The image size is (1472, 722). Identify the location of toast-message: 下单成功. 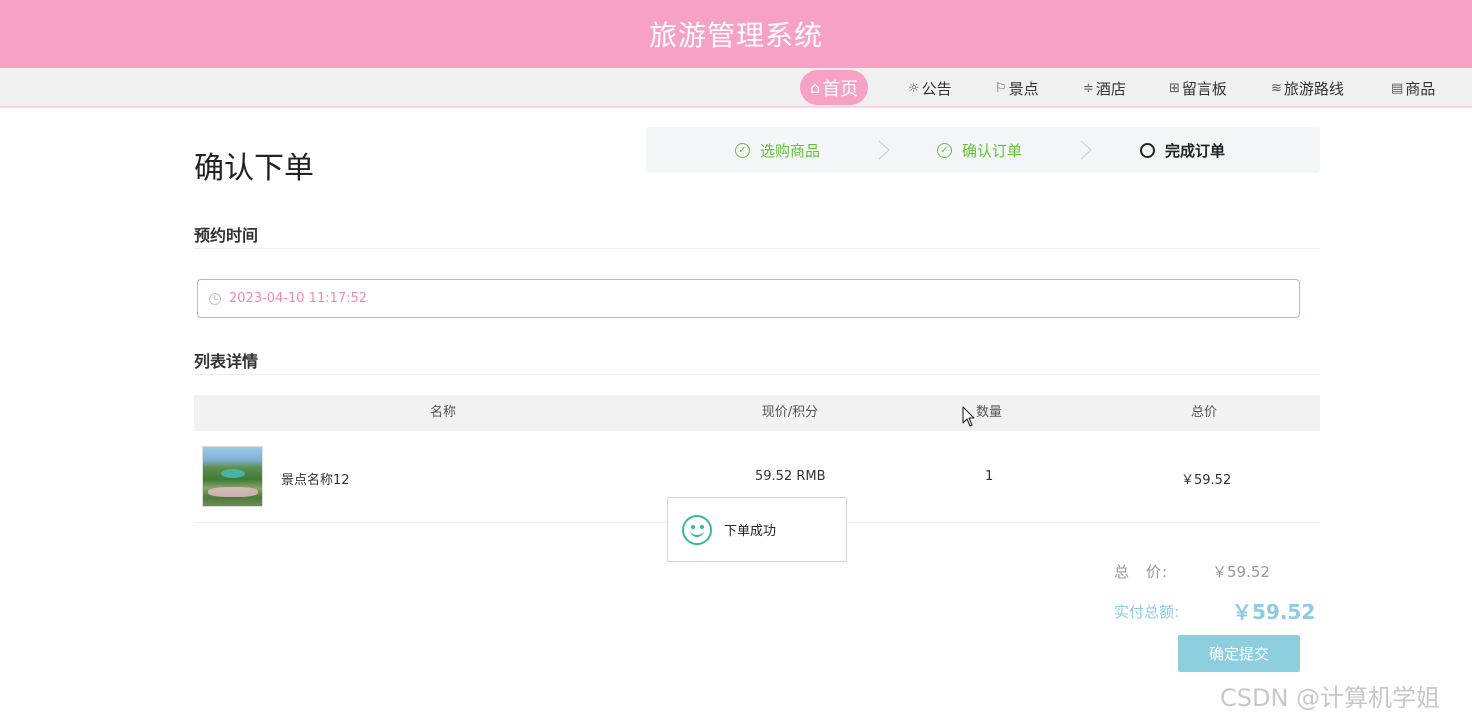
(750, 531).